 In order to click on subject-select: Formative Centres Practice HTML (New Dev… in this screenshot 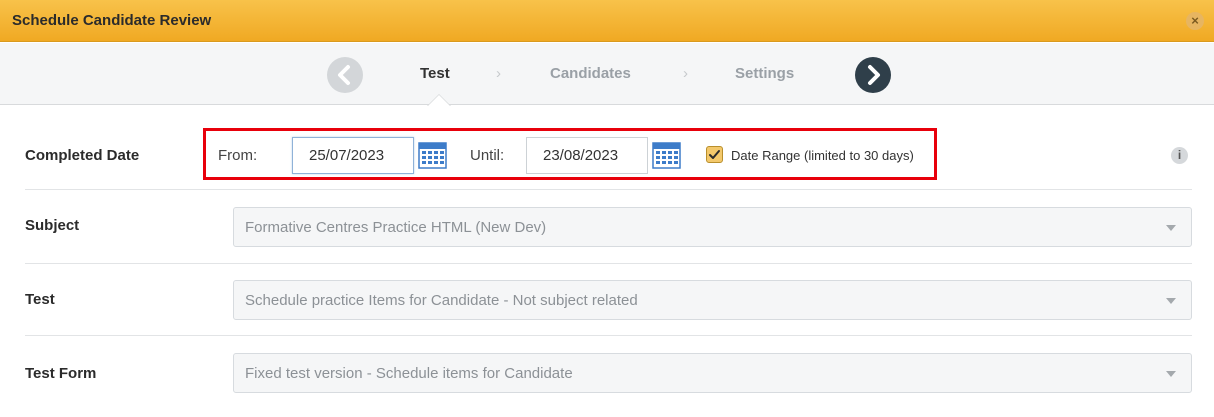, I will do `click(712, 227)`.